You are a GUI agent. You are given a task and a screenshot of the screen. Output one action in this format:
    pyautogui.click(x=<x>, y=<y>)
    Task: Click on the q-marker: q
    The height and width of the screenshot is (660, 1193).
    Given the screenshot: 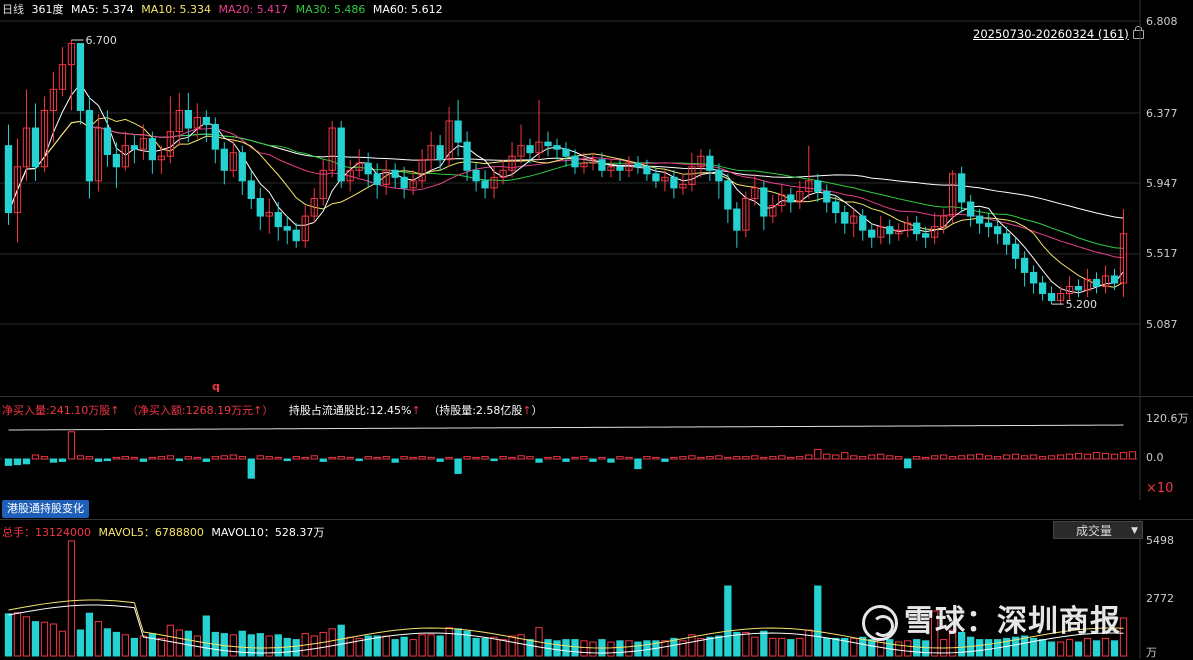 What is the action you would take?
    pyautogui.click(x=216, y=386)
    